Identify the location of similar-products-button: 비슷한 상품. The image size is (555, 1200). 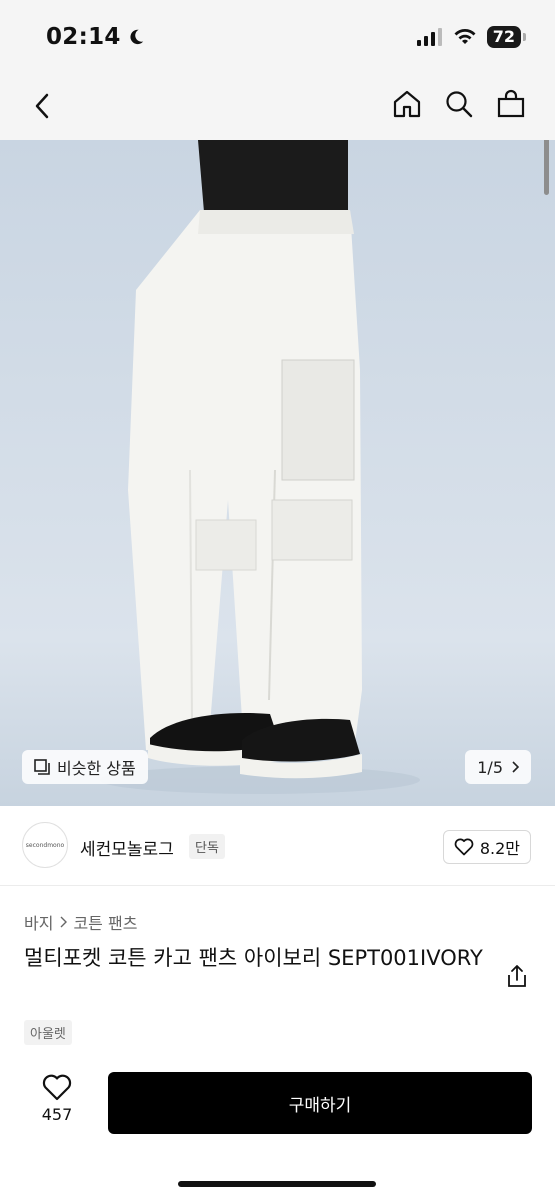
(85, 767).